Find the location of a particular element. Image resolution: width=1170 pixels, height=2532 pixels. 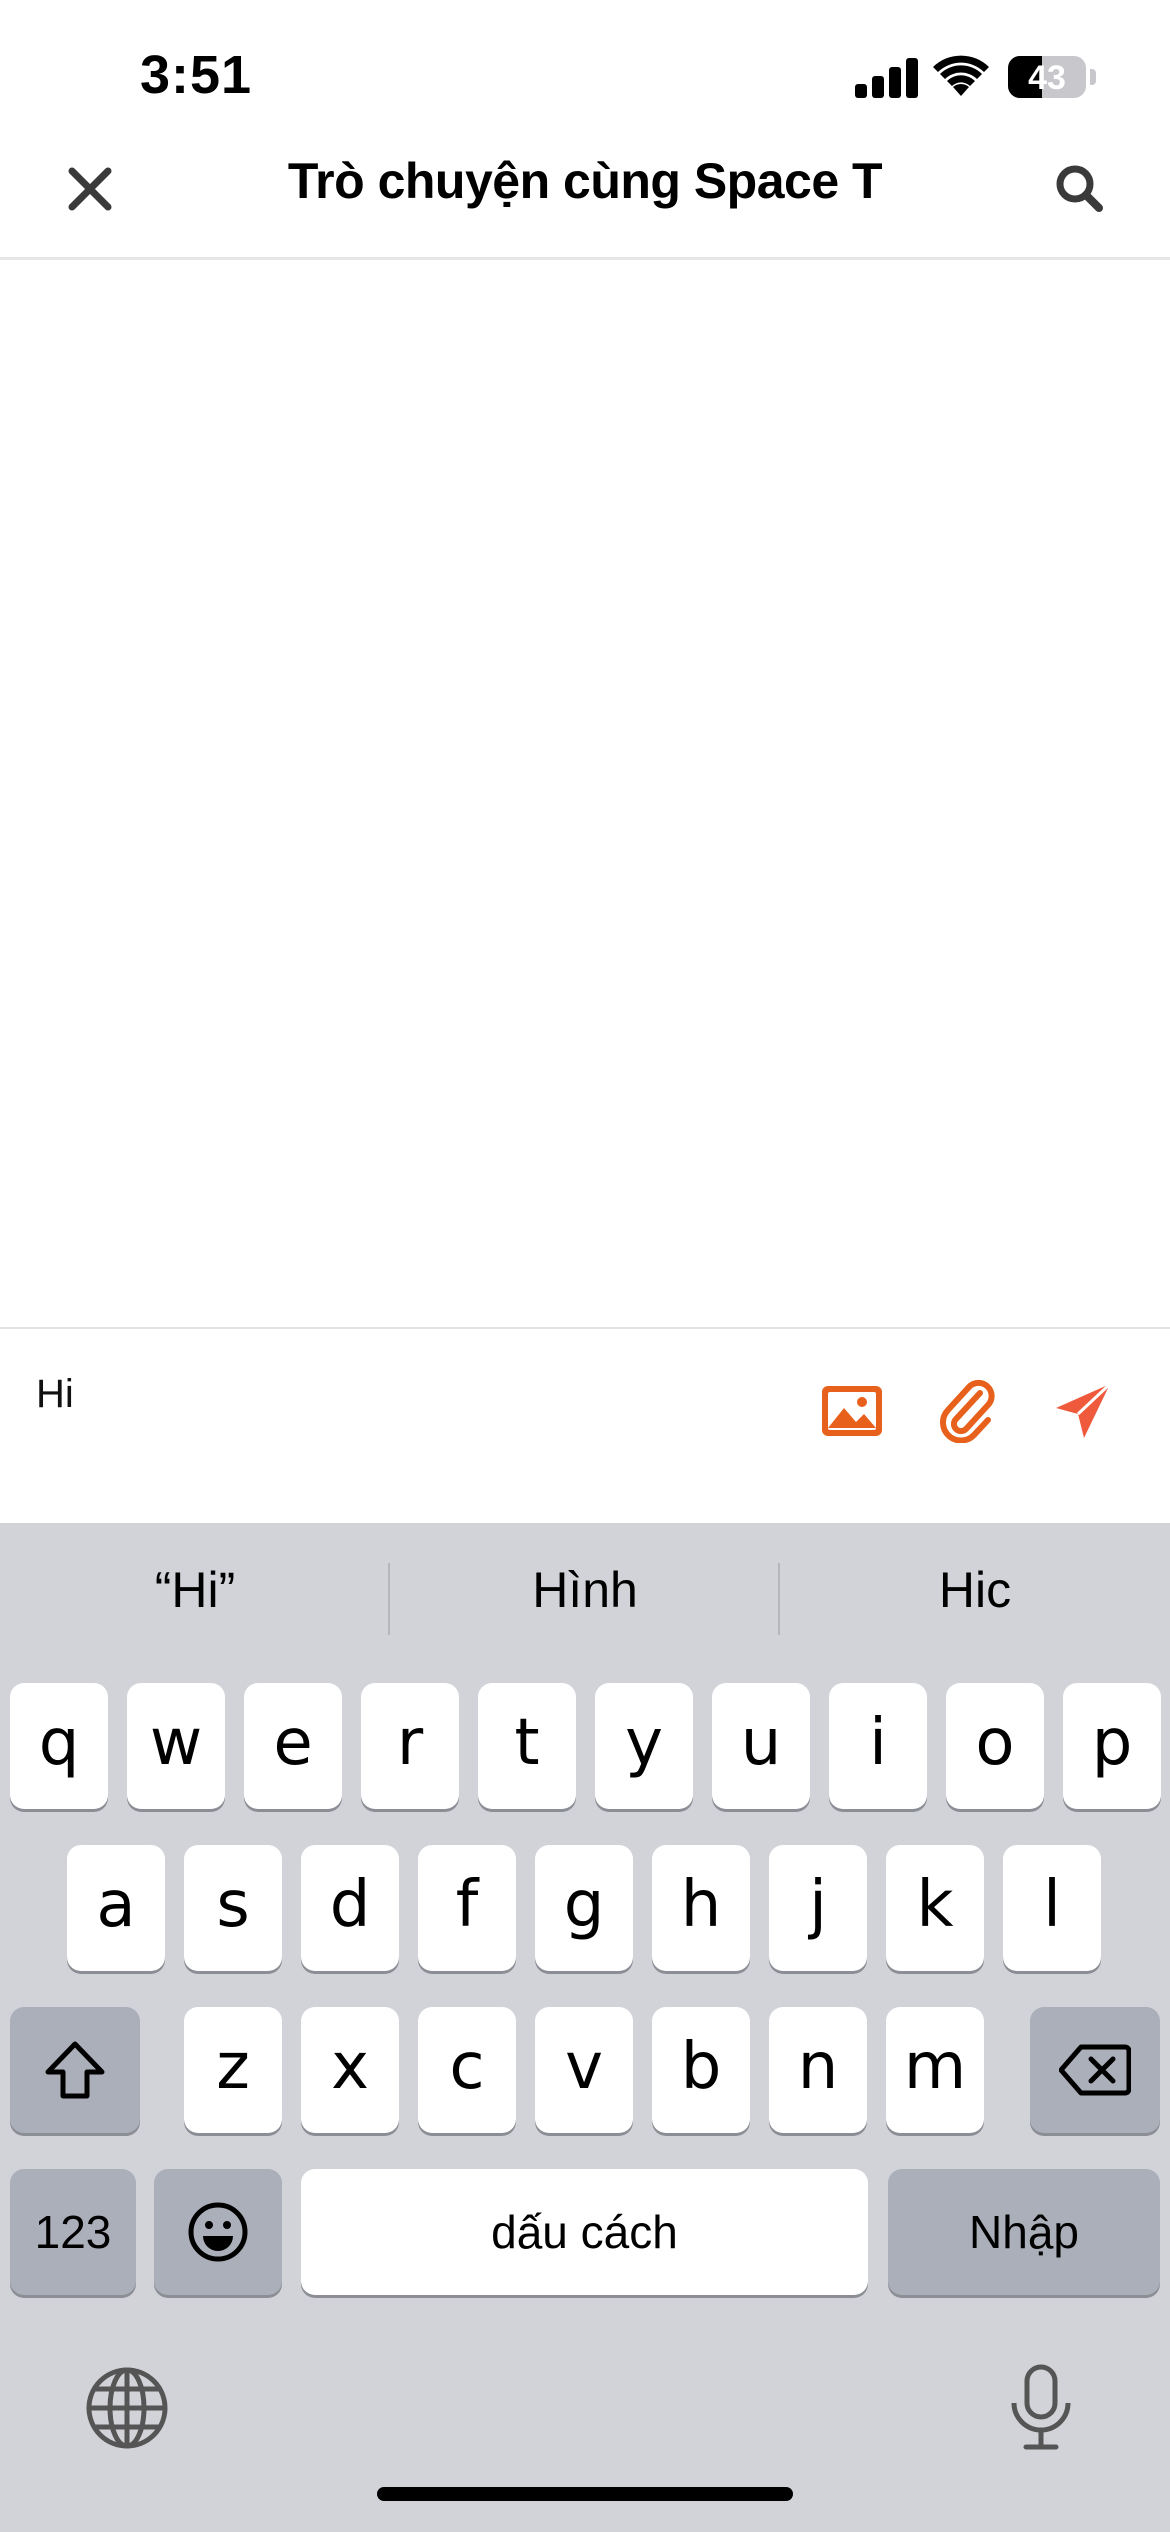

key-label: s is located at coordinates (233, 1905).